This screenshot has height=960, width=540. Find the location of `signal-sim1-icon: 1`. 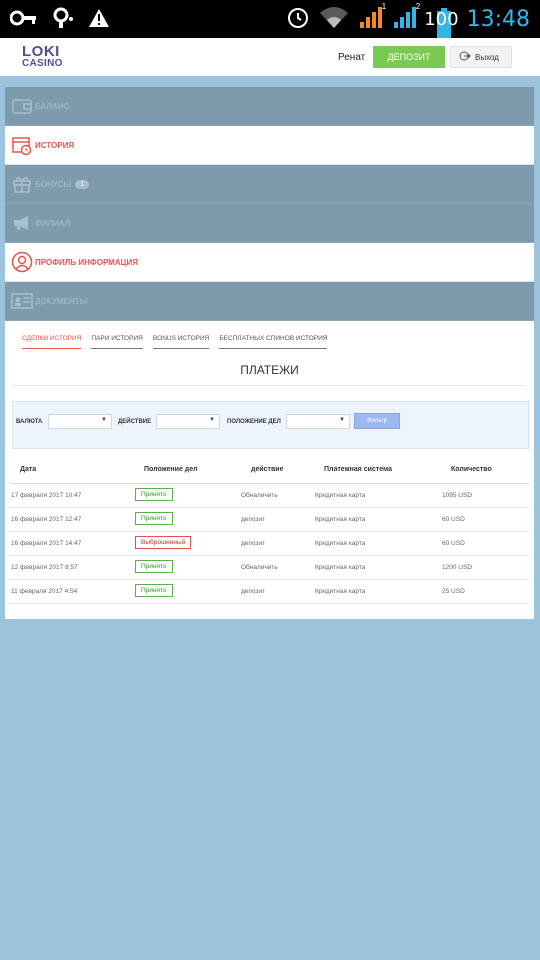

signal-sim1-icon: 1 is located at coordinates (372, 18).